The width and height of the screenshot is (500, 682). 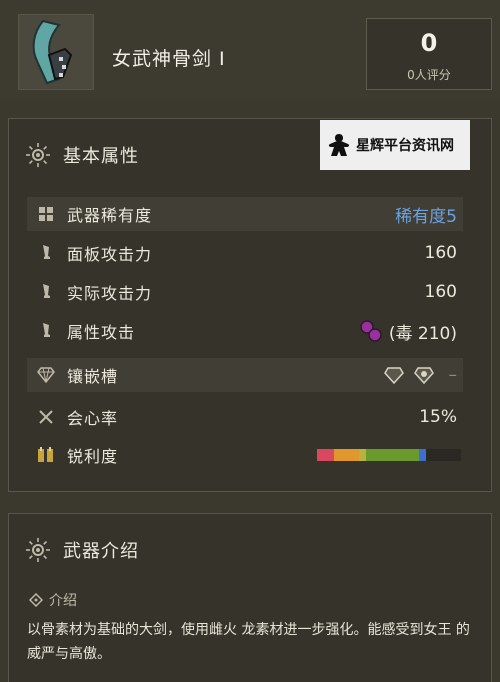 What do you see at coordinates (248, 642) in the screenshot?
I see `intro-description: 以骨素材为基础的大剑，使用雌火 龙素材进一步强化。能感受到女王 的威严与高傲。` at bounding box center [248, 642].